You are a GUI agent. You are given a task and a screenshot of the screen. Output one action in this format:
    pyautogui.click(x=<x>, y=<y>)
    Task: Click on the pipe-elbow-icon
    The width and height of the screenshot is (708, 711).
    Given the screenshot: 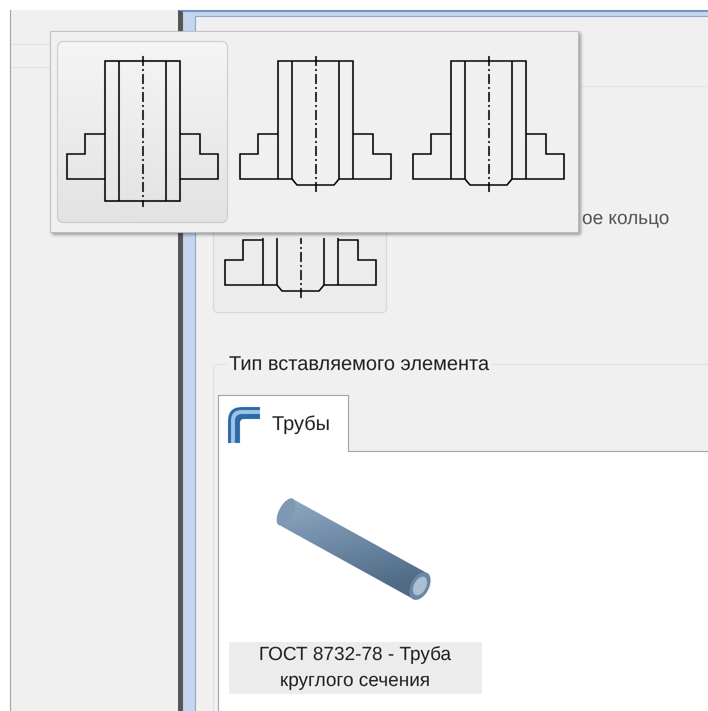 What is the action you would take?
    pyautogui.click(x=243, y=424)
    